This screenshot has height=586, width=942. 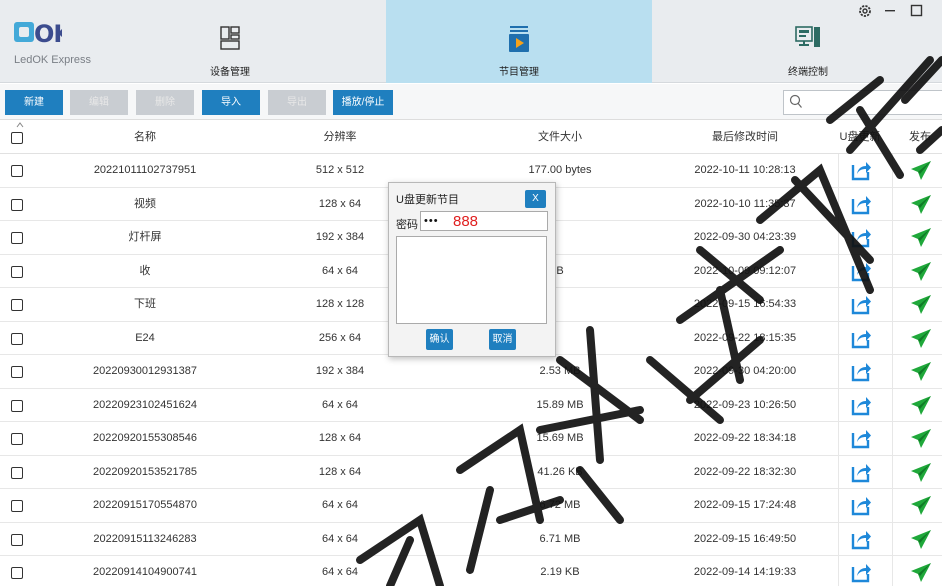 I want to click on dialog-close-button: X, so click(x=535, y=199).